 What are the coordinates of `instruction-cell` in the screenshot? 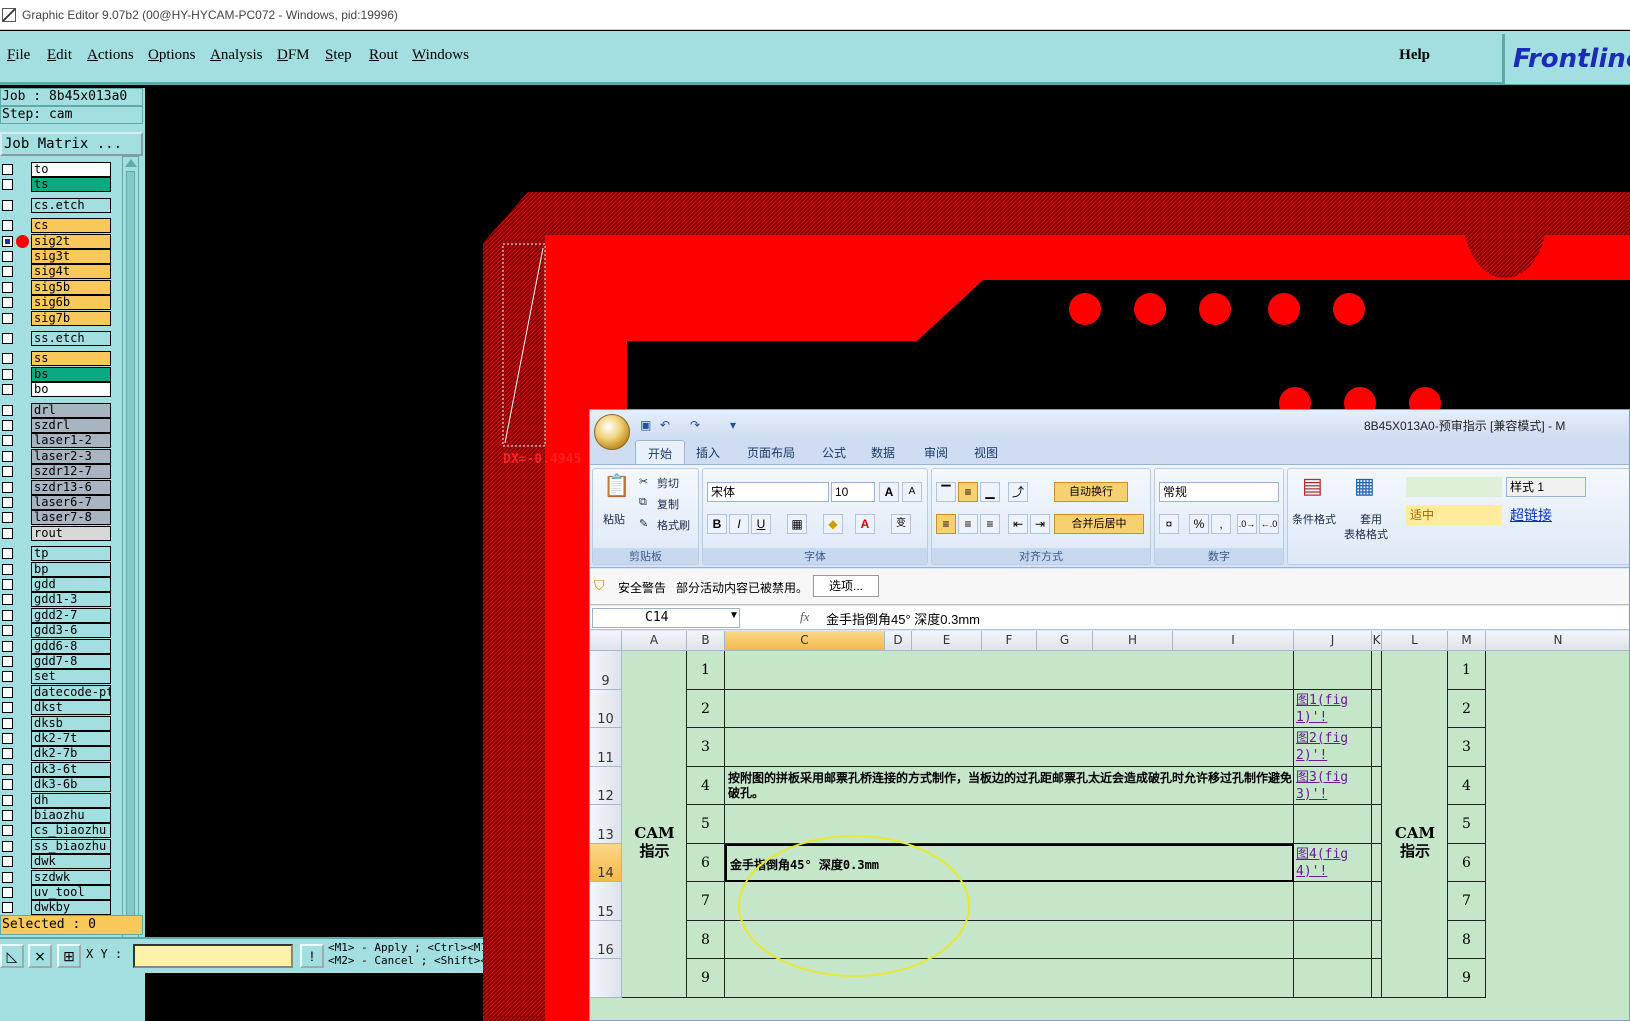 It's located at (1009, 670).